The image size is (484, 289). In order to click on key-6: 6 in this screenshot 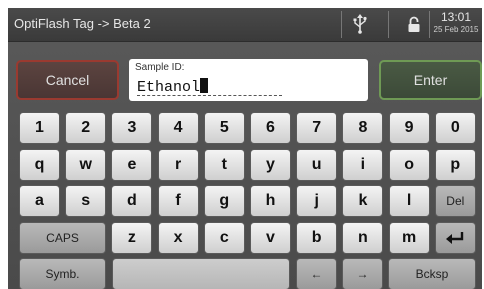, I will do `click(270, 128)`.